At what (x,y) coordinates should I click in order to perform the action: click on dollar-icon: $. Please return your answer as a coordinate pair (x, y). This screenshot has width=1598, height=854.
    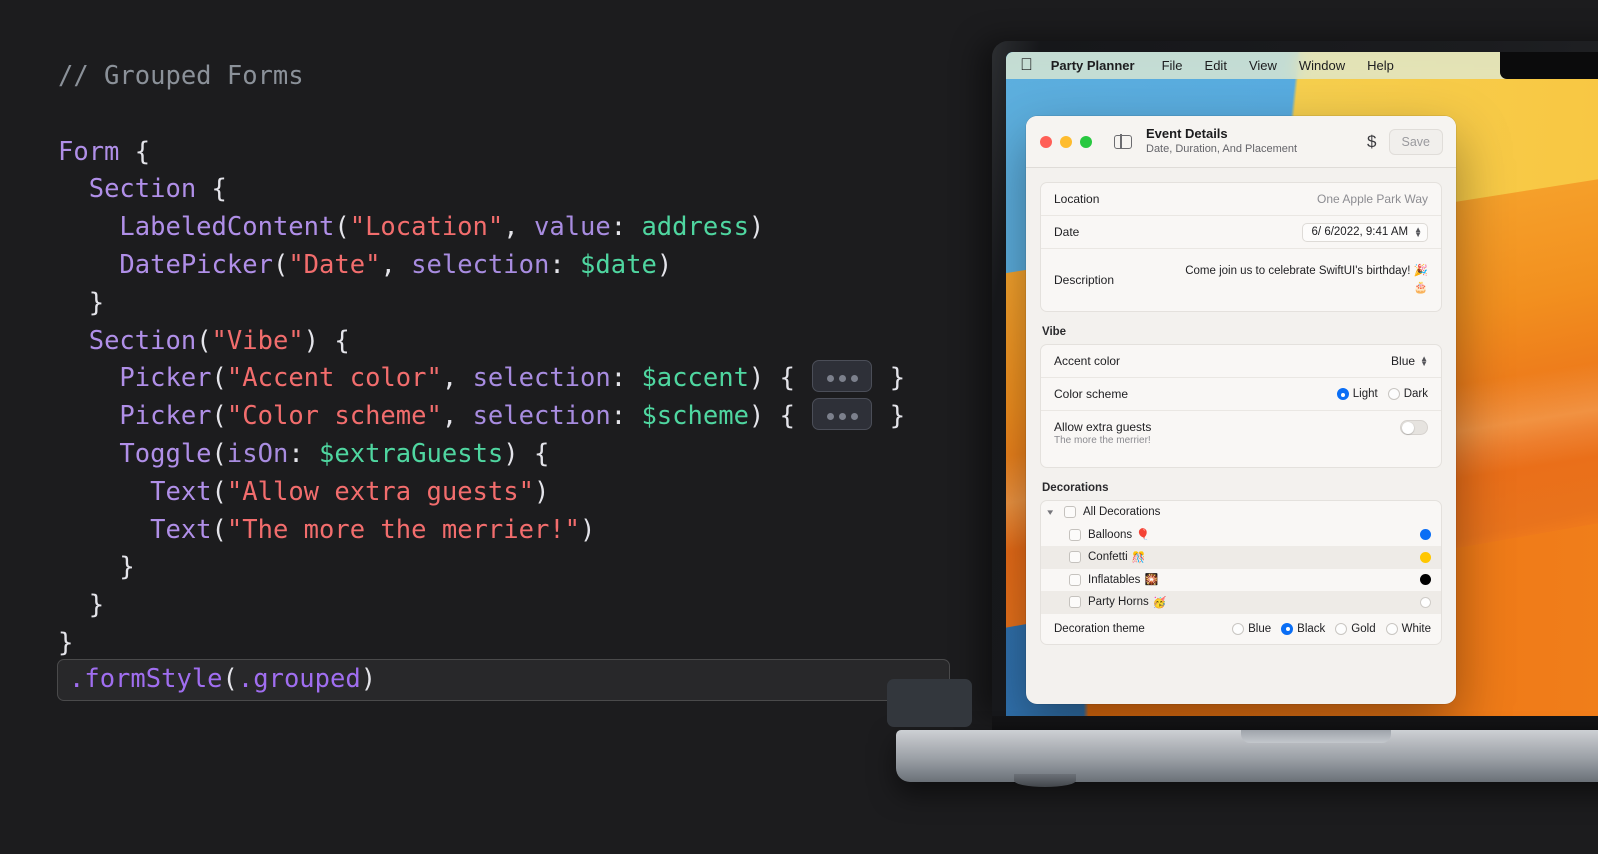
    Looking at the image, I should click on (1371, 142).